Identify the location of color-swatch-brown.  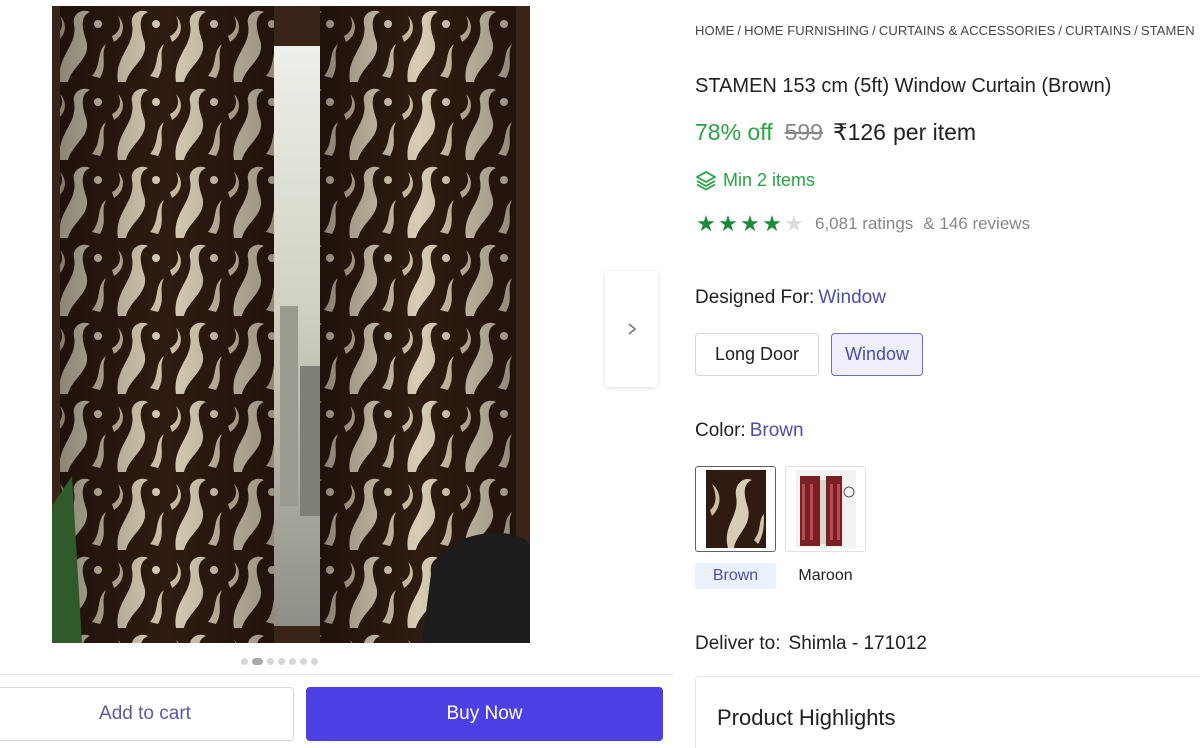
(735, 509).